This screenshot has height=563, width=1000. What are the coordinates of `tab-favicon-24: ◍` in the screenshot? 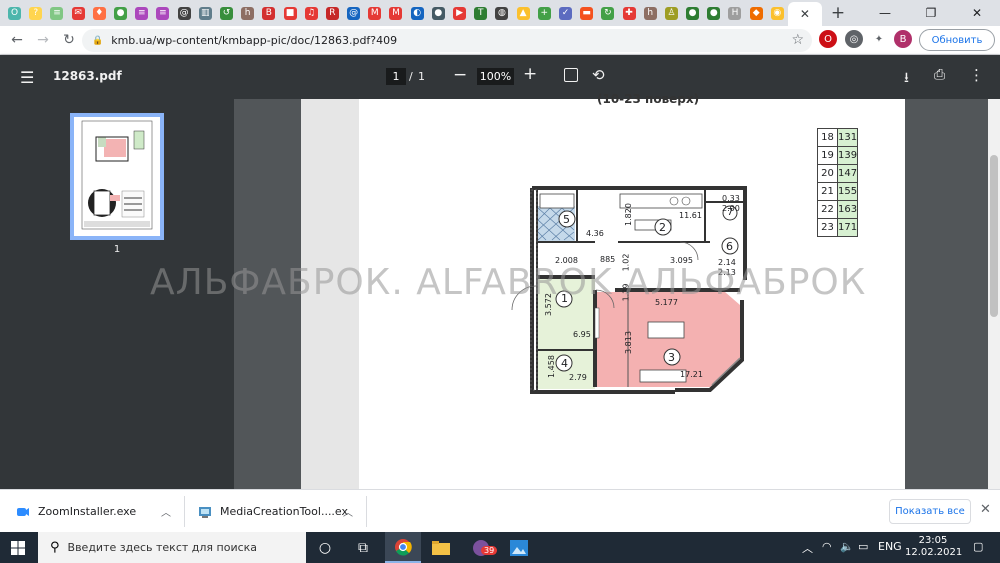 It's located at (501, 13).